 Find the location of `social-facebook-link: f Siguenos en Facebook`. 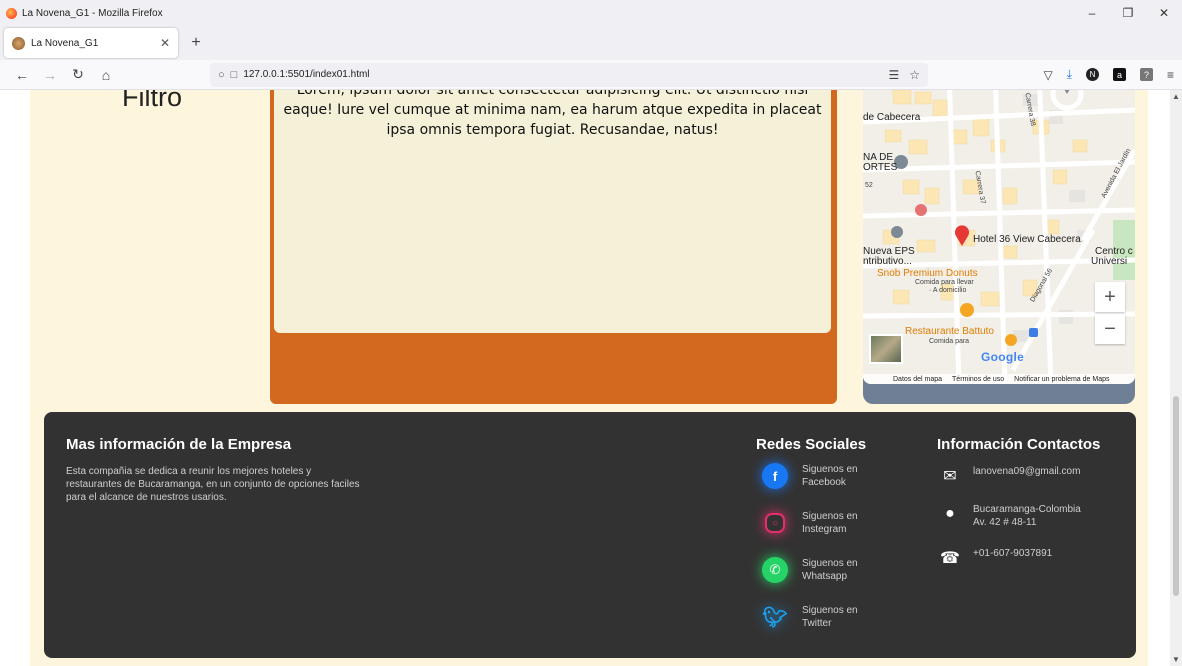

social-facebook-link: f Siguenos en Facebook is located at coordinates (841, 476).